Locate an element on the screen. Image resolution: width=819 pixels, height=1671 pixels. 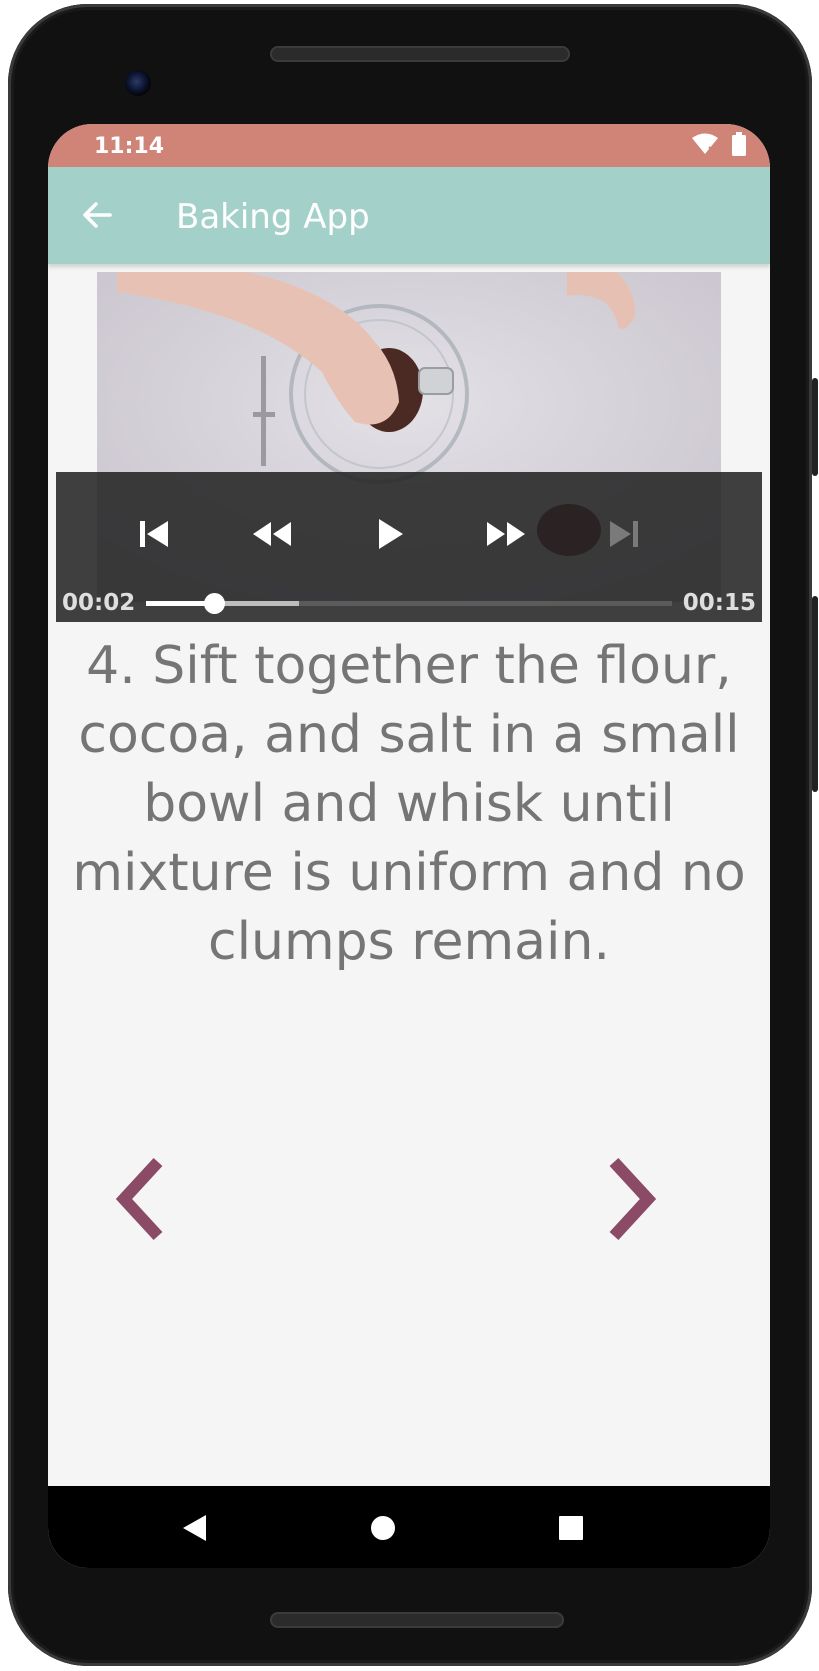
next-step-button is located at coordinates (630, 1199).